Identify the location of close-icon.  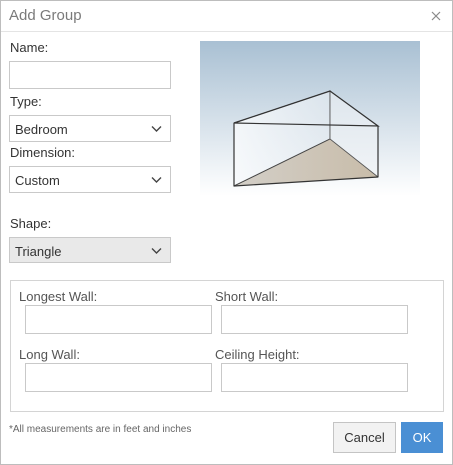
(436, 16).